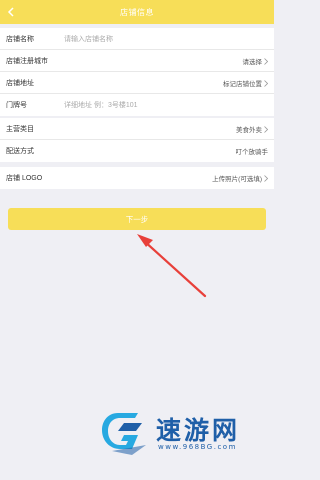 The width and height of the screenshot is (320, 480). I want to click on logo-group: 店铺 LOGO 上传照片(可选填), so click(137, 178).